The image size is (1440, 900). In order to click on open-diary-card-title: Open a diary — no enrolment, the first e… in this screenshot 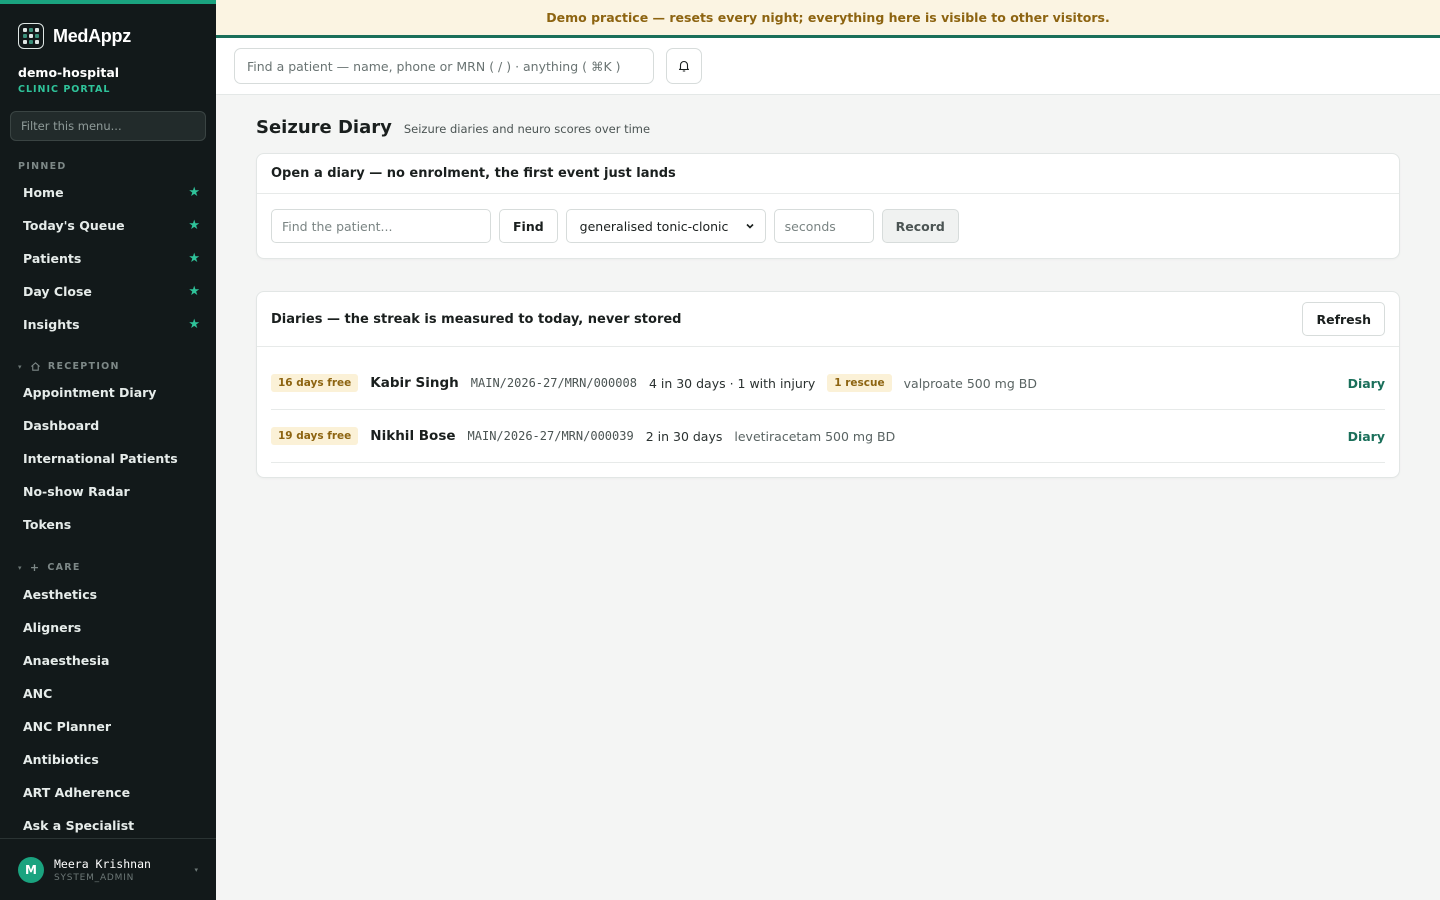, I will do `click(828, 174)`.